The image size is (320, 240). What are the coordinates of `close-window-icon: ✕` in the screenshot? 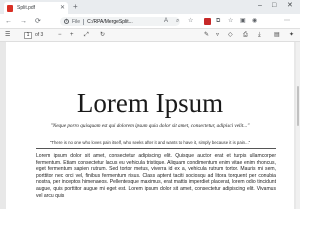 It's located at (290, 6).